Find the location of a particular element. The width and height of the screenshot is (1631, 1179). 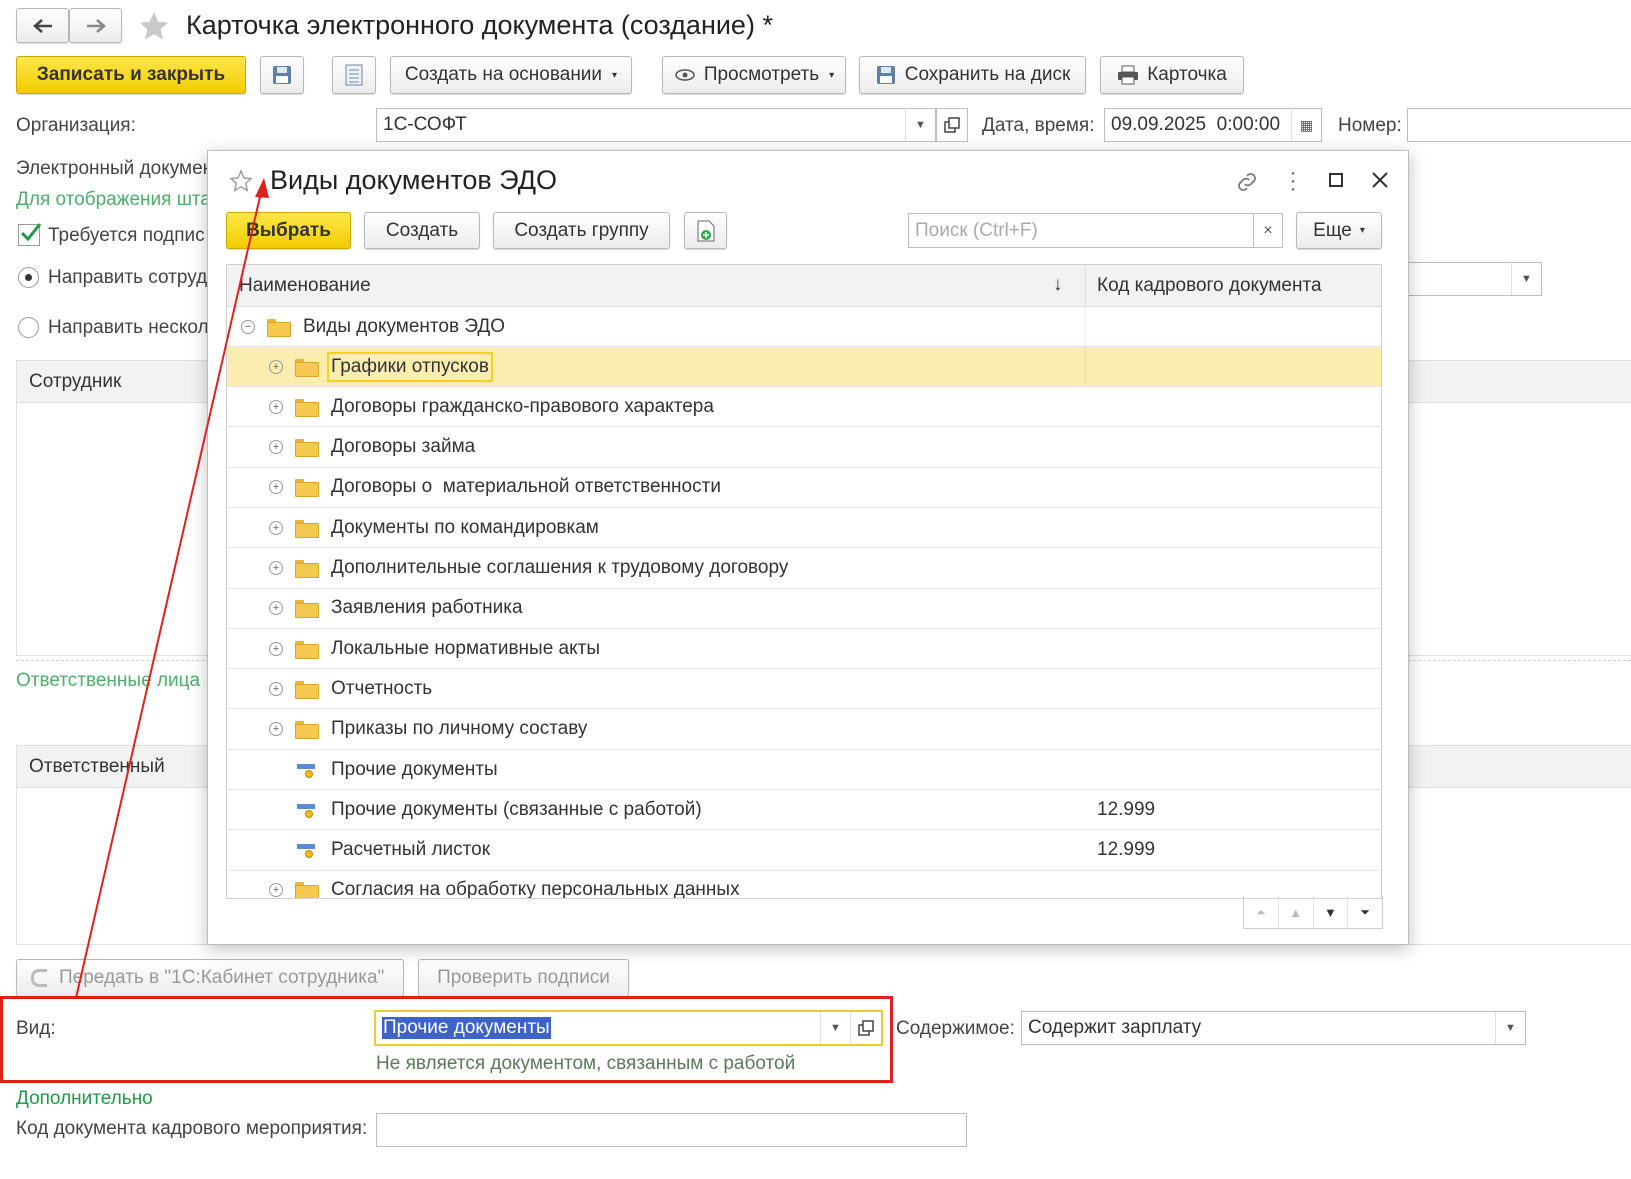

annotation-arrow is located at coordinates (172, 588).